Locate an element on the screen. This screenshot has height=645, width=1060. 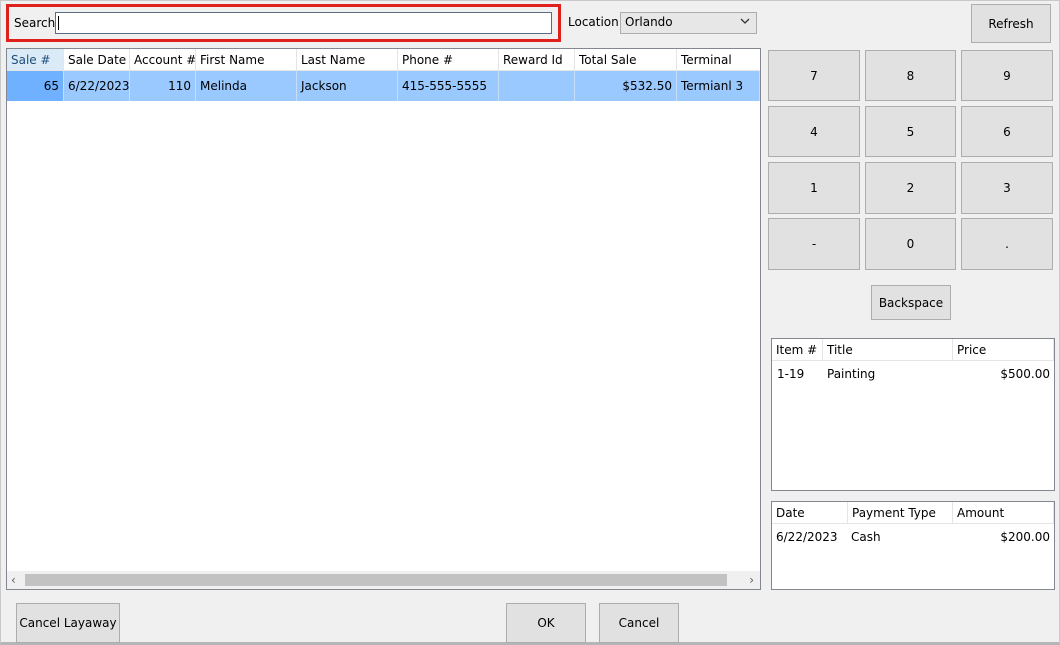
chevron-down-icon is located at coordinates (745, 22).